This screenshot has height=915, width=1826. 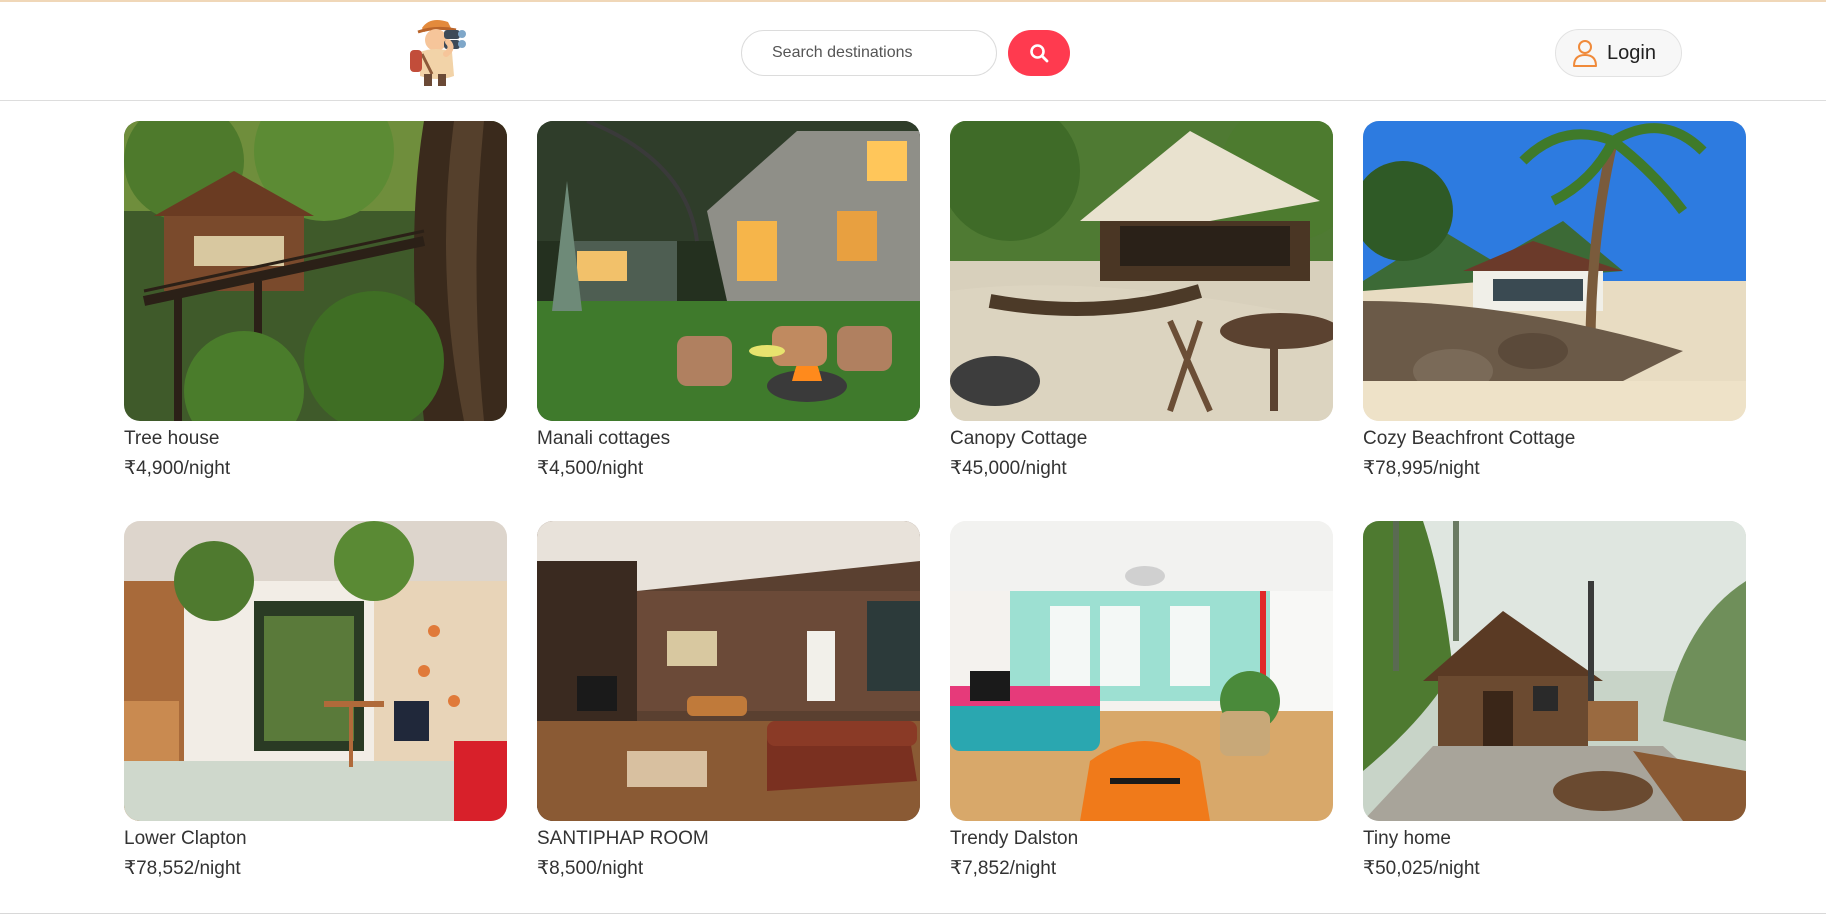 I want to click on listing-card: Lower Clapton ₹78,552/night, so click(x=315, y=701).